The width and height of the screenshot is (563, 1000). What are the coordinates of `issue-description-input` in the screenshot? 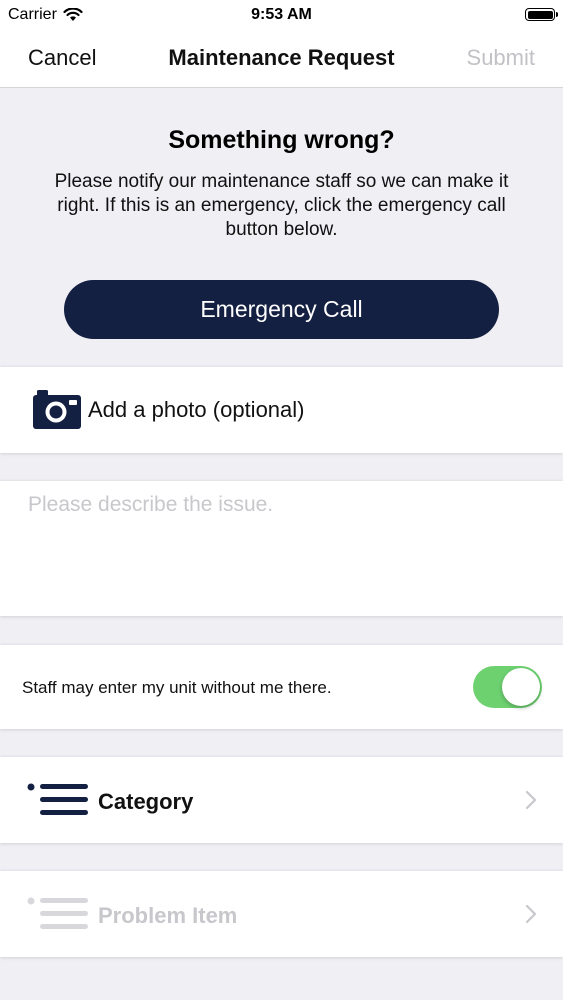 It's located at (281, 548).